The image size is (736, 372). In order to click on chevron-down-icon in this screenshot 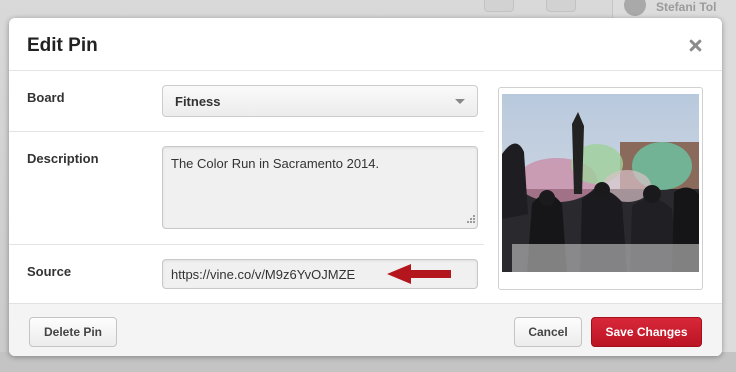, I will do `click(460, 101)`.